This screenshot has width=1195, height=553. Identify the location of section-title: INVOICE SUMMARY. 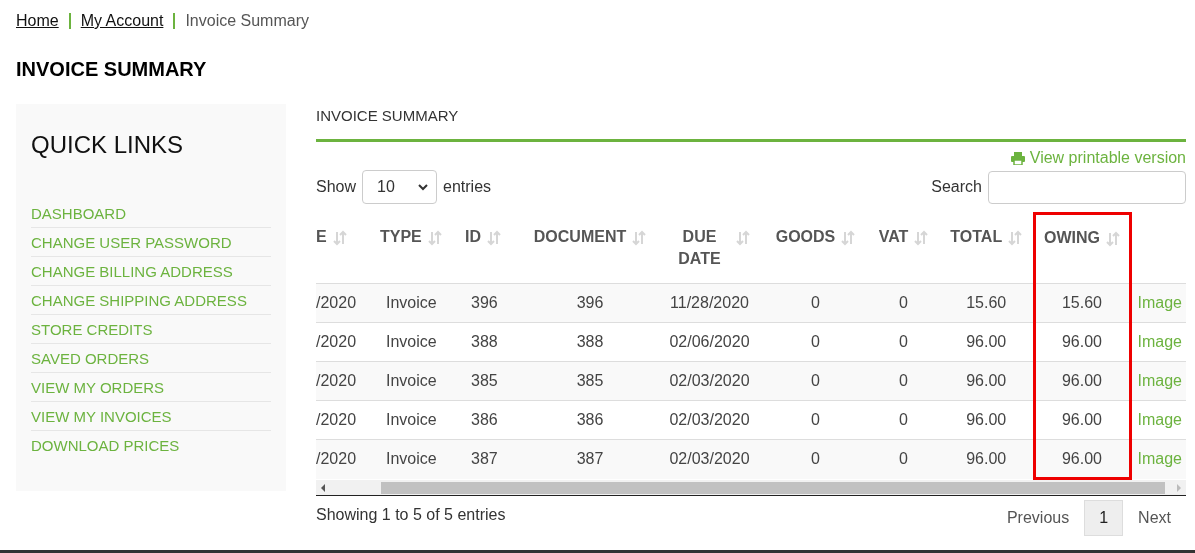
(751, 123).